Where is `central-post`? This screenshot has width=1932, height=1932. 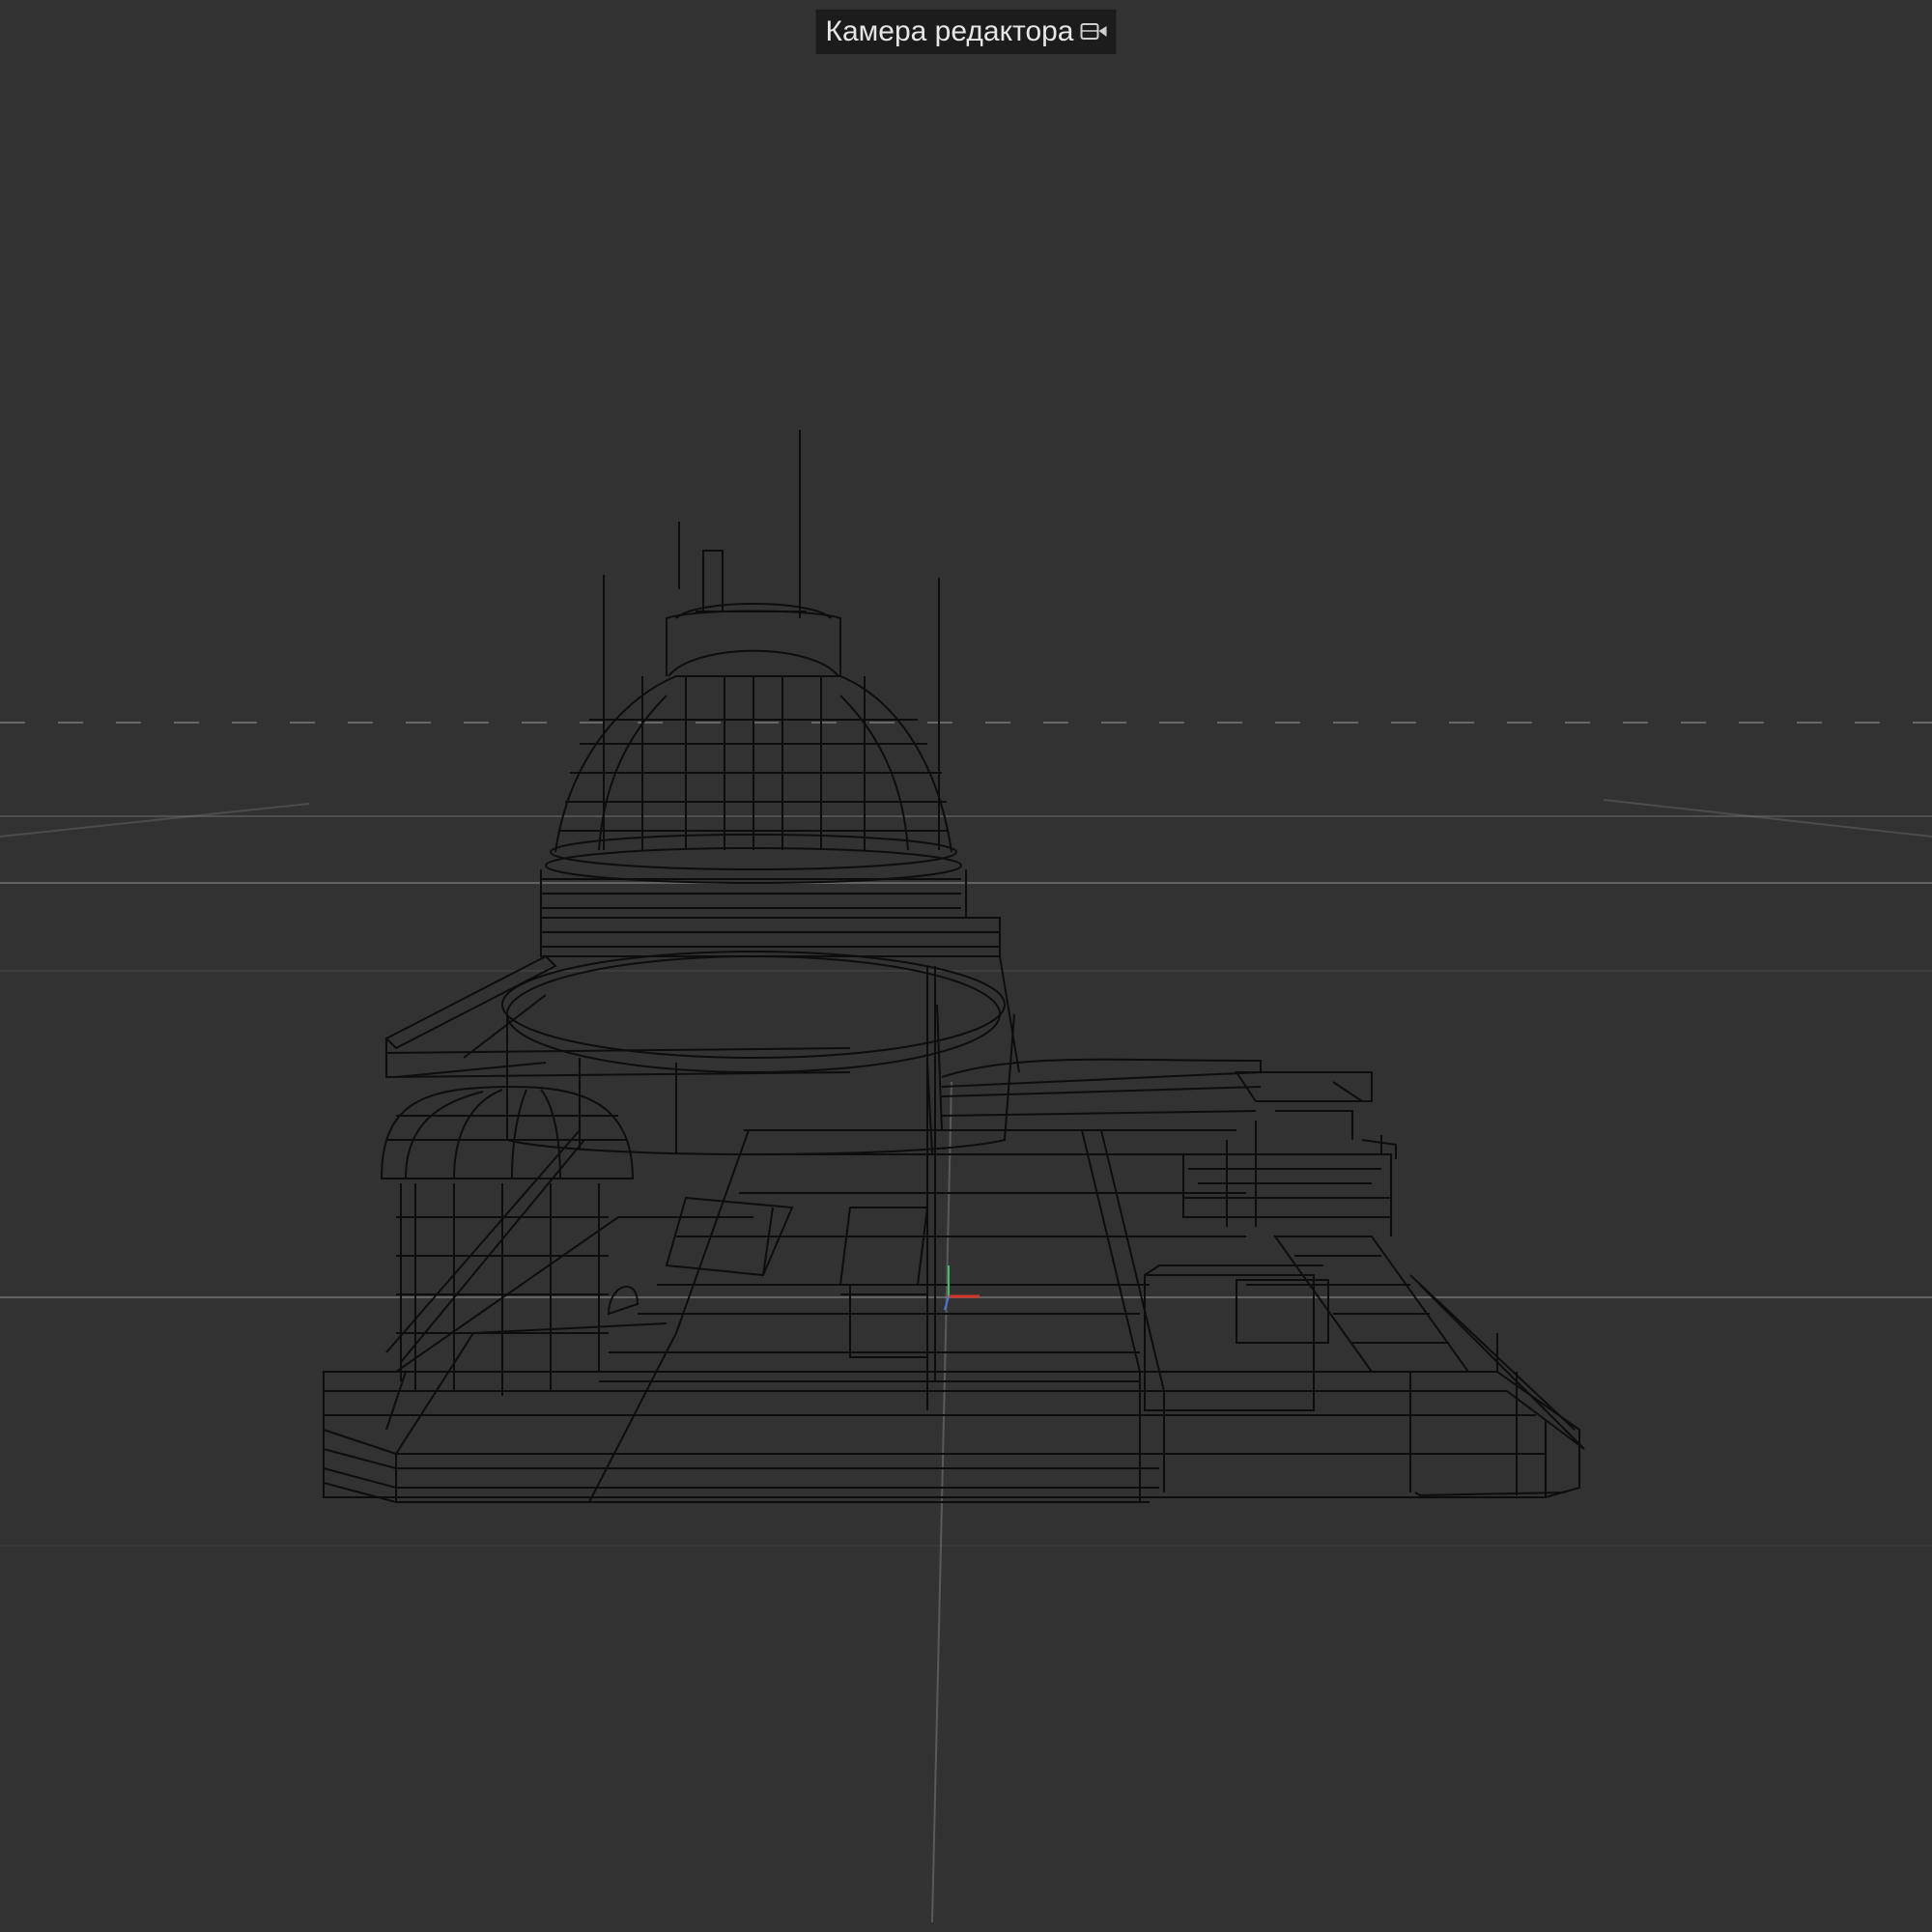 central-post is located at coordinates (931, 1173).